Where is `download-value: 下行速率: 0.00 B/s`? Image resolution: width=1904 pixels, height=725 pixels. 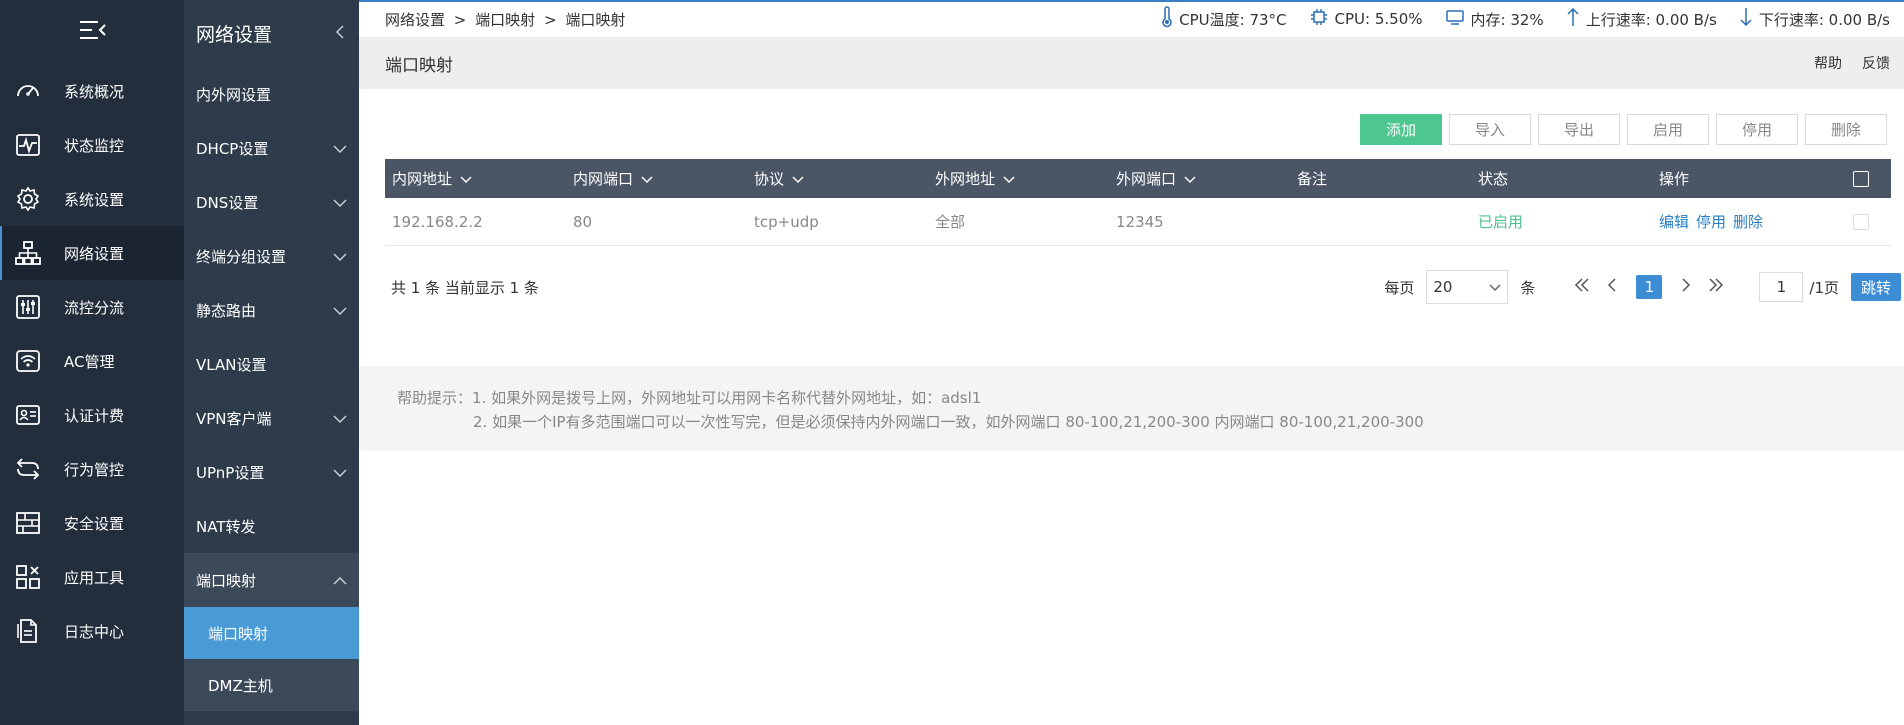
download-value: 下行速率: 0.00 B/s is located at coordinates (1824, 19).